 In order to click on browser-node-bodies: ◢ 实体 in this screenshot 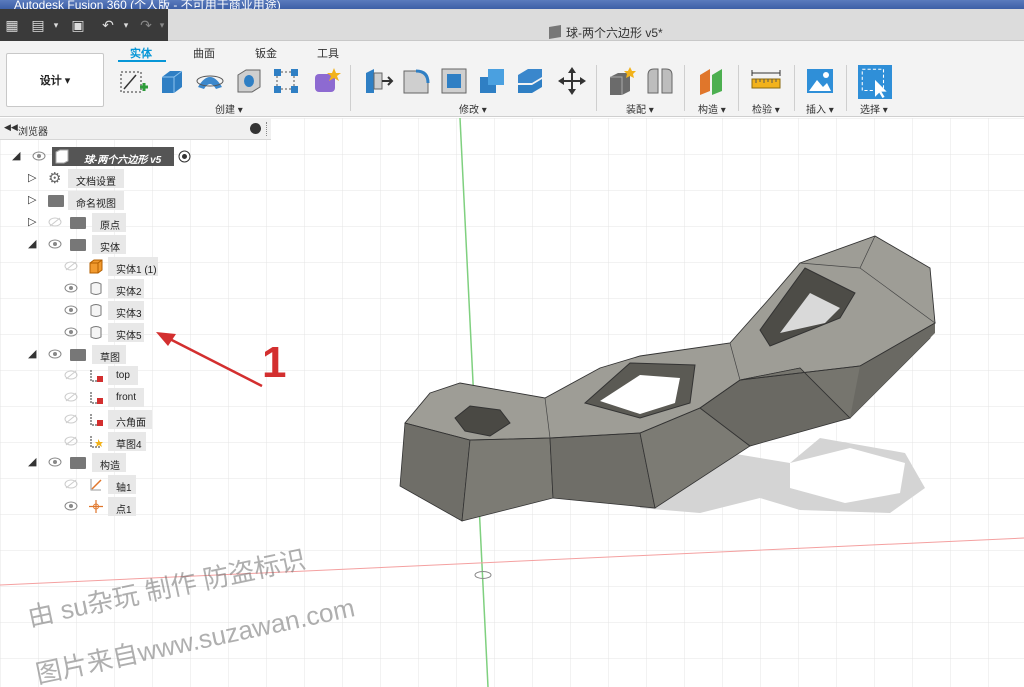, I will do `click(100, 245)`.